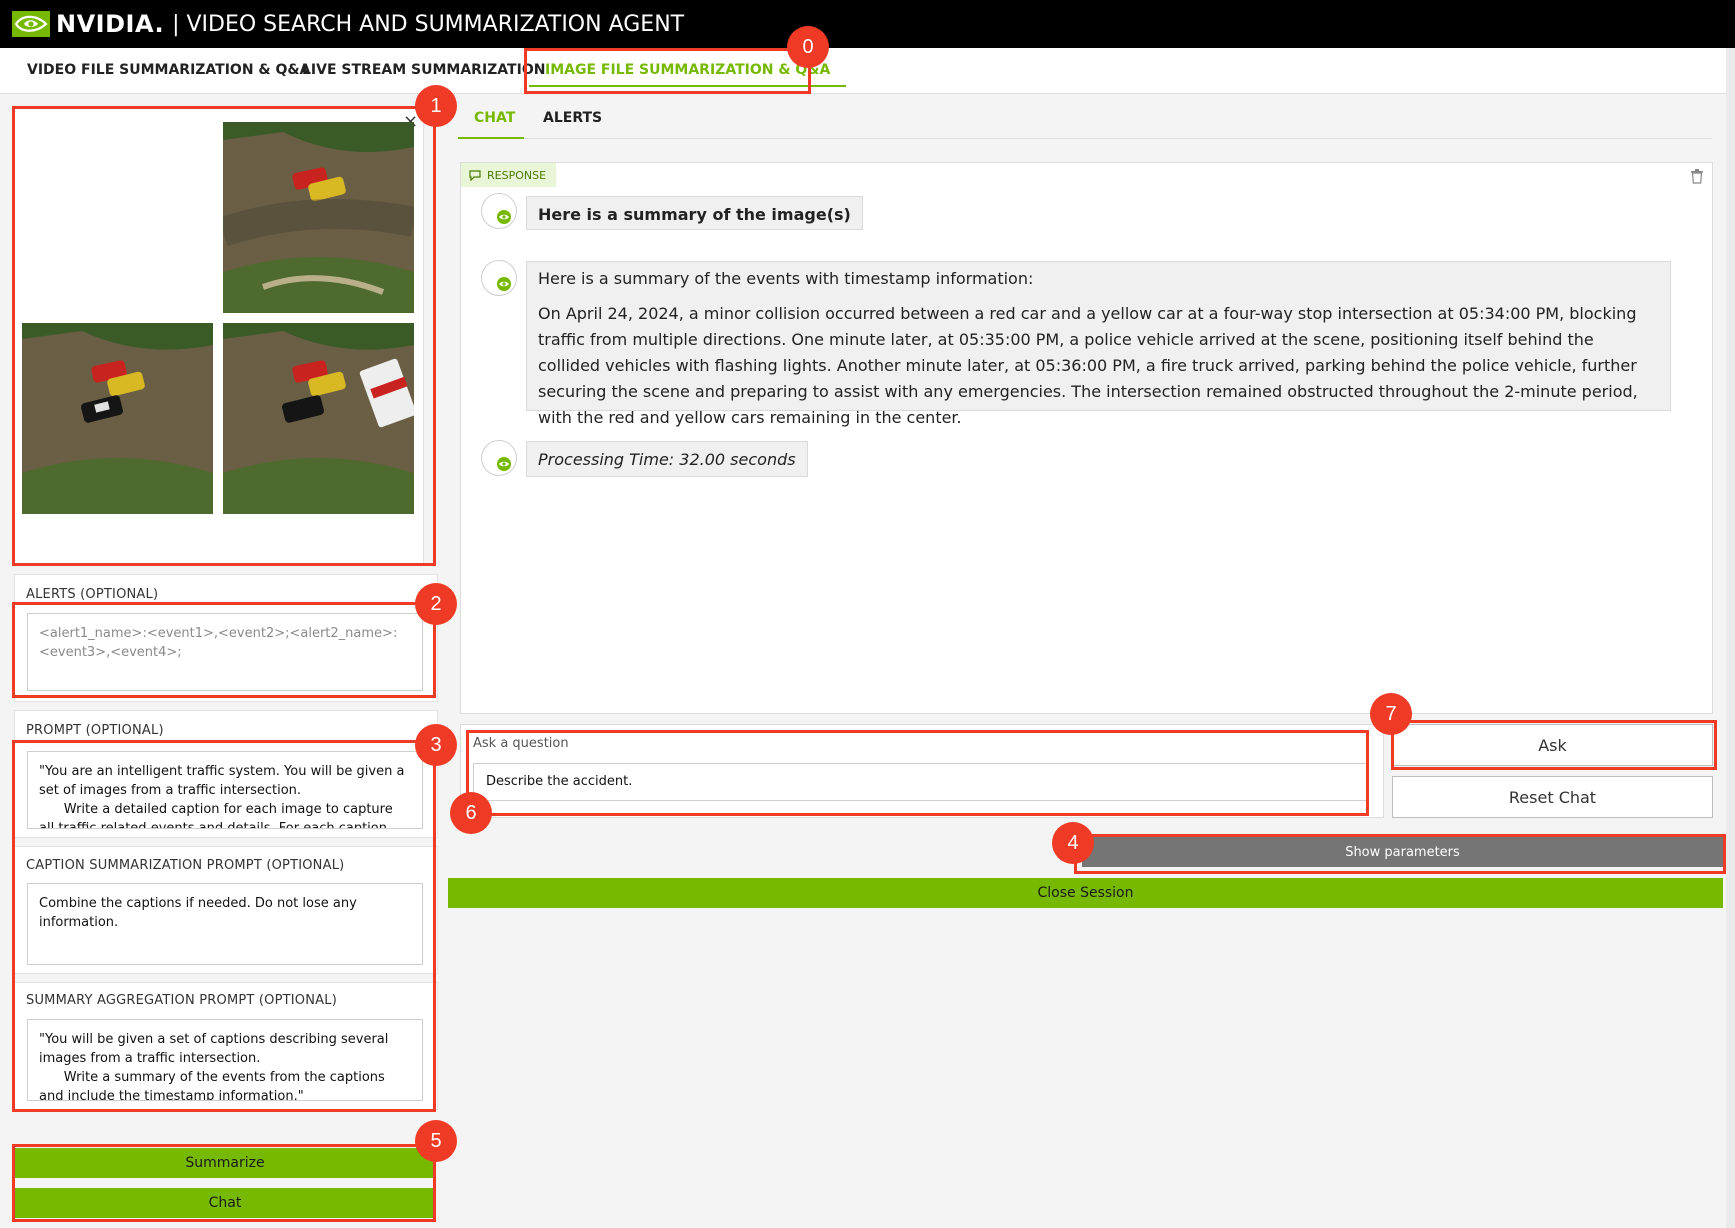 Image resolution: width=1735 pixels, height=1228 pixels. I want to click on annotation-marker: 2, so click(436, 604).